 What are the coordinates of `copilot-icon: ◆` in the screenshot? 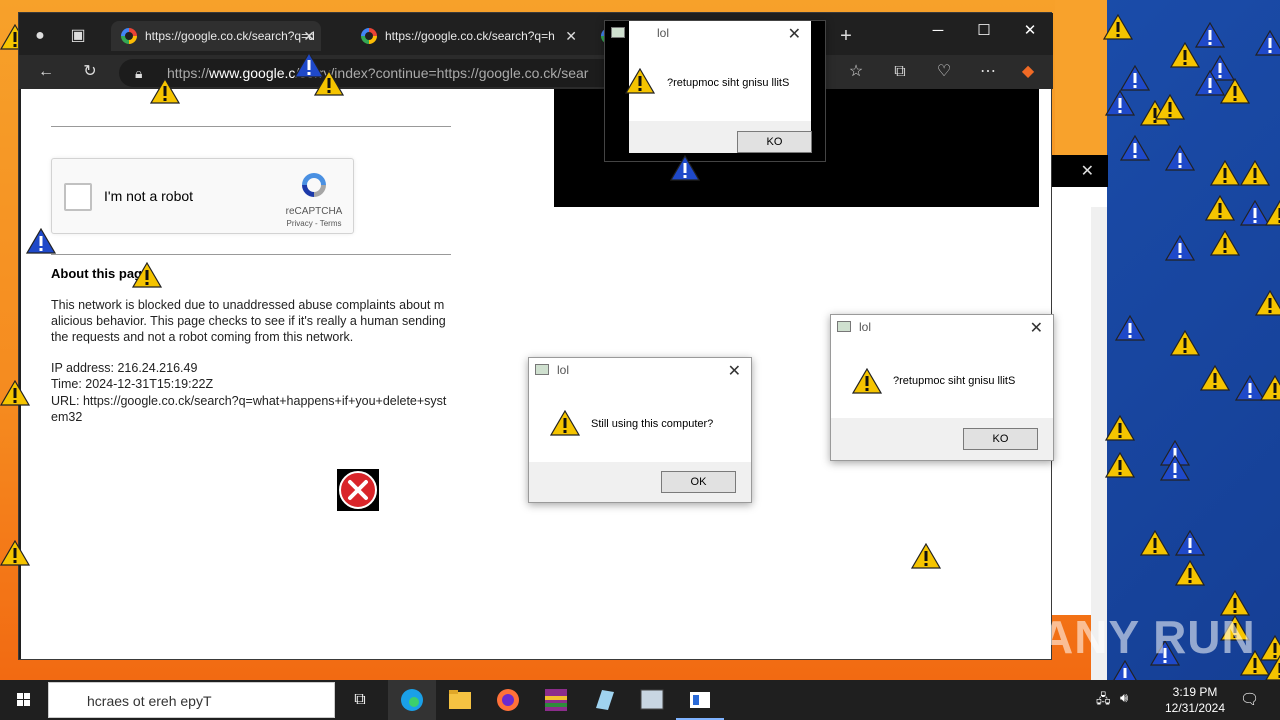 It's located at (1028, 72).